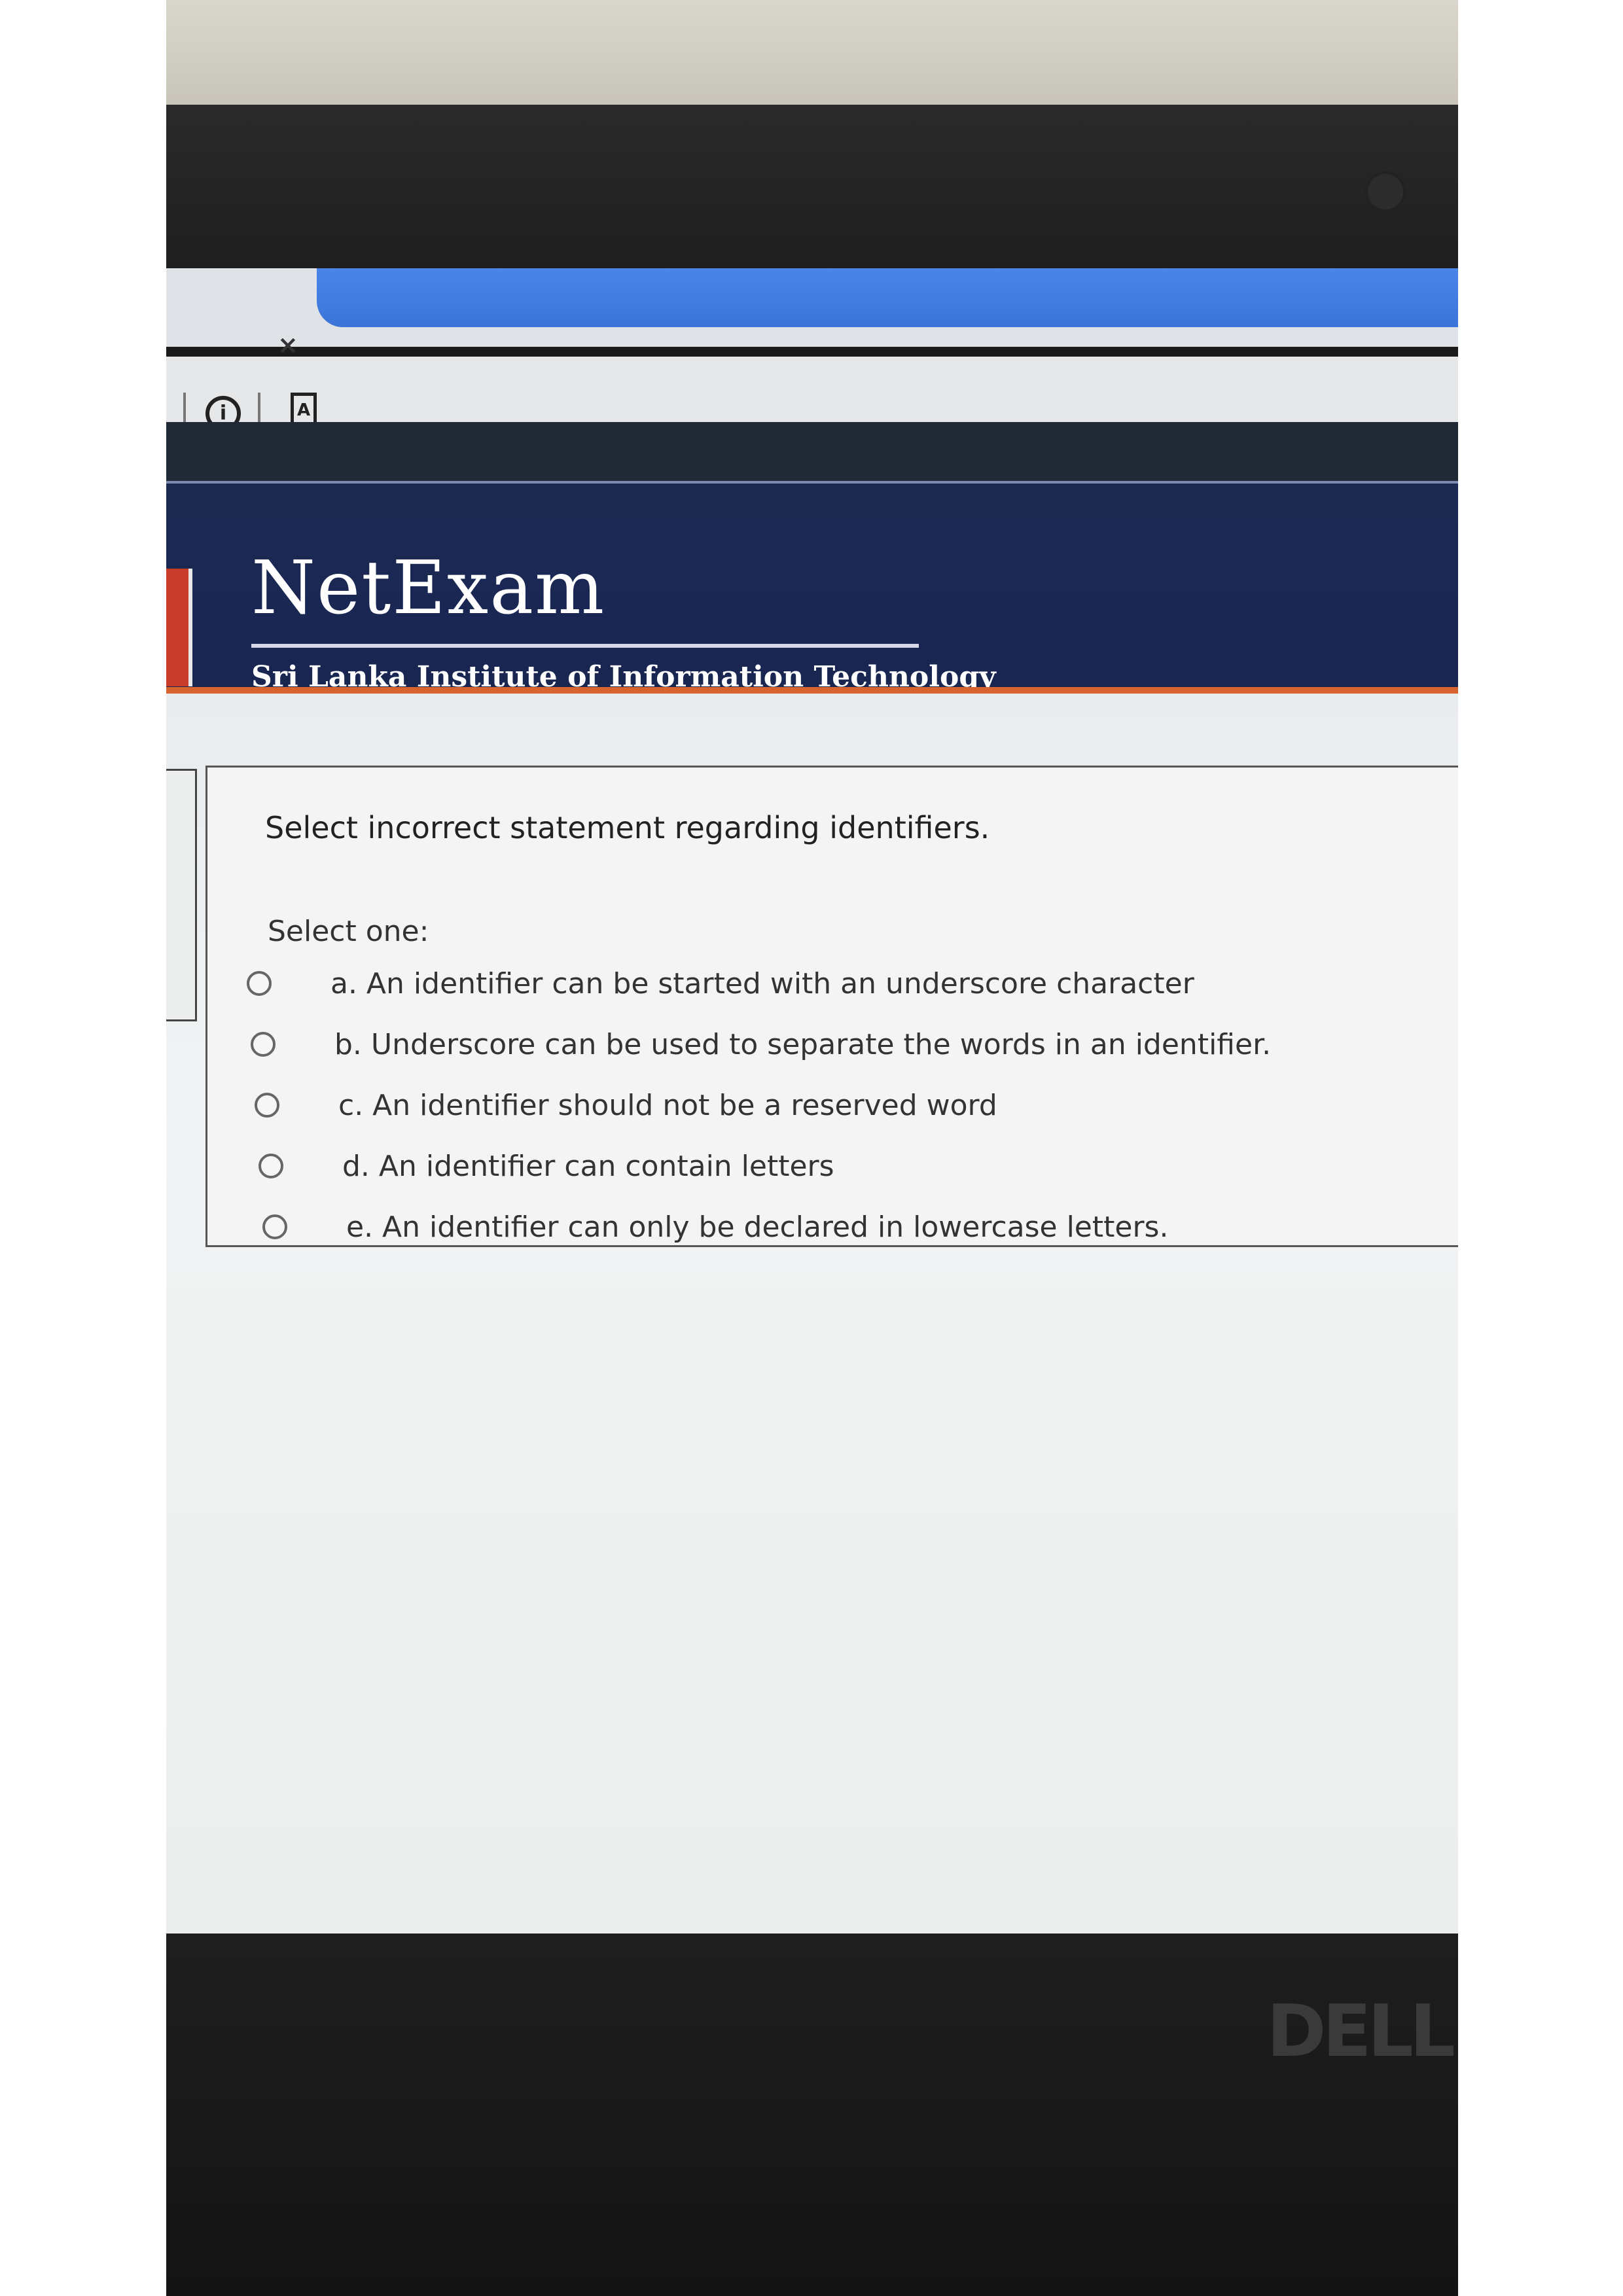 The image size is (1623, 2296). What do you see at coordinates (812, 451) in the screenshot?
I see `toolbar-dark-band` at bounding box center [812, 451].